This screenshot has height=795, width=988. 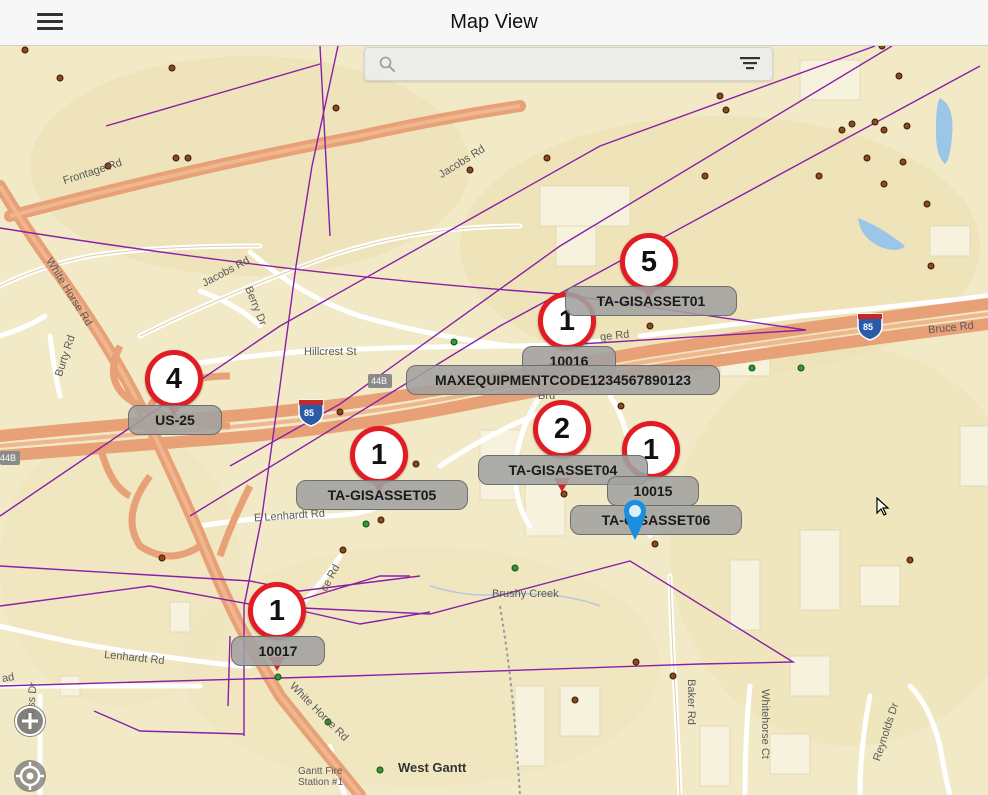 What do you see at coordinates (525, 594) in the screenshot?
I see `road-label-brushy-creek: Brushy Creek` at bounding box center [525, 594].